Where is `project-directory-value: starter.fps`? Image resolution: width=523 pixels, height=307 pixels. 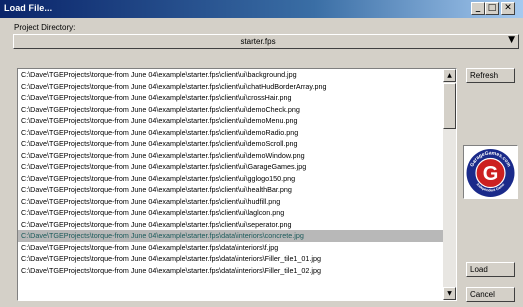 project-directory-value: starter.fps is located at coordinates (258, 41).